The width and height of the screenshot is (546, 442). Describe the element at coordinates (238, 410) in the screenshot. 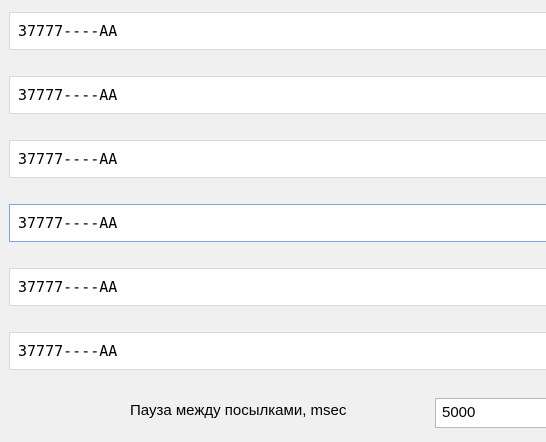

I see `pause-label: Пауза между посылками, msec` at that location.